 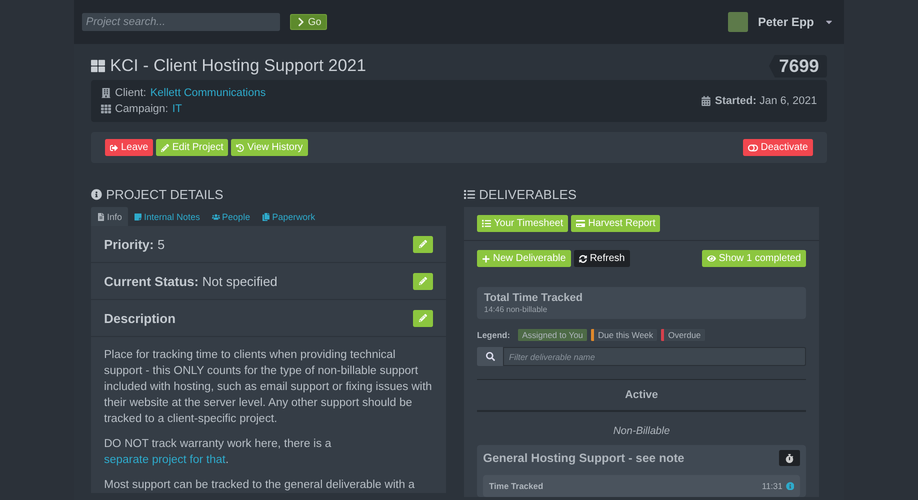 I want to click on time-label: Time Tracked, so click(x=516, y=486).